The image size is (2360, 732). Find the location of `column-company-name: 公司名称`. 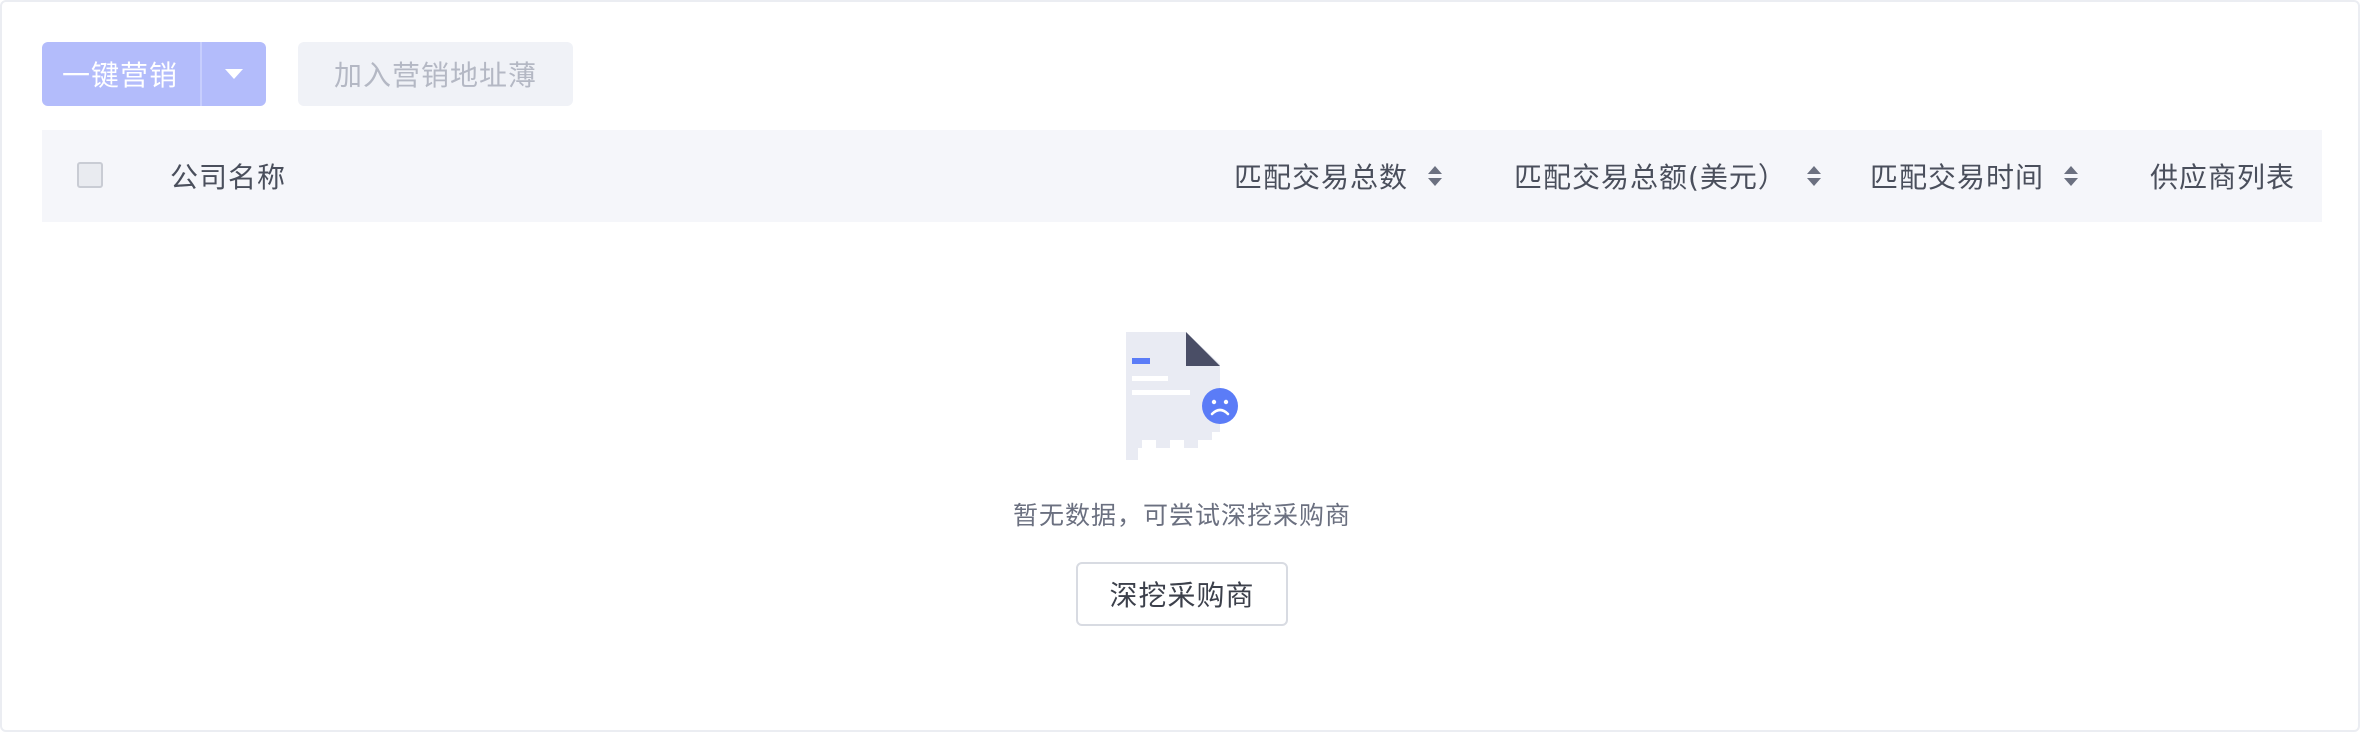

column-company-name: 公司名称 is located at coordinates (228, 176).